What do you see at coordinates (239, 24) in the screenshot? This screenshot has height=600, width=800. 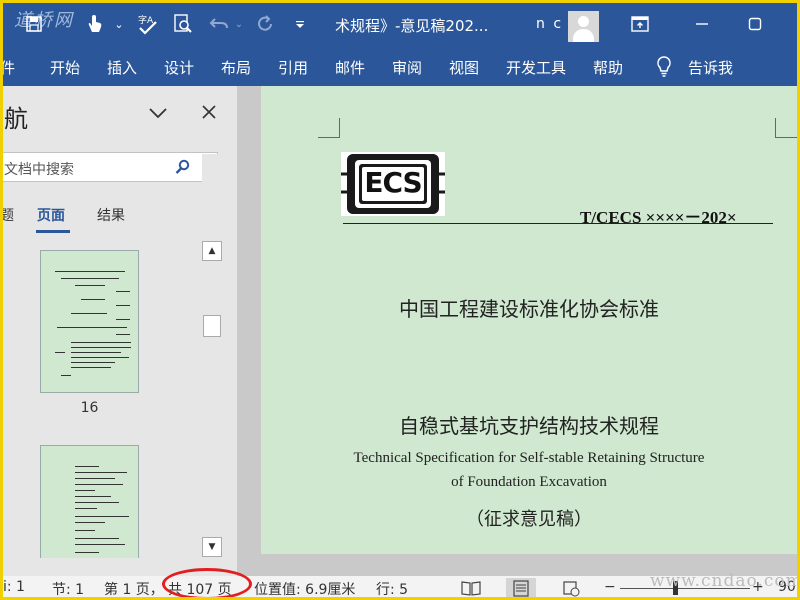 I see `undo-dropdown-icon: ⌄` at bounding box center [239, 24].